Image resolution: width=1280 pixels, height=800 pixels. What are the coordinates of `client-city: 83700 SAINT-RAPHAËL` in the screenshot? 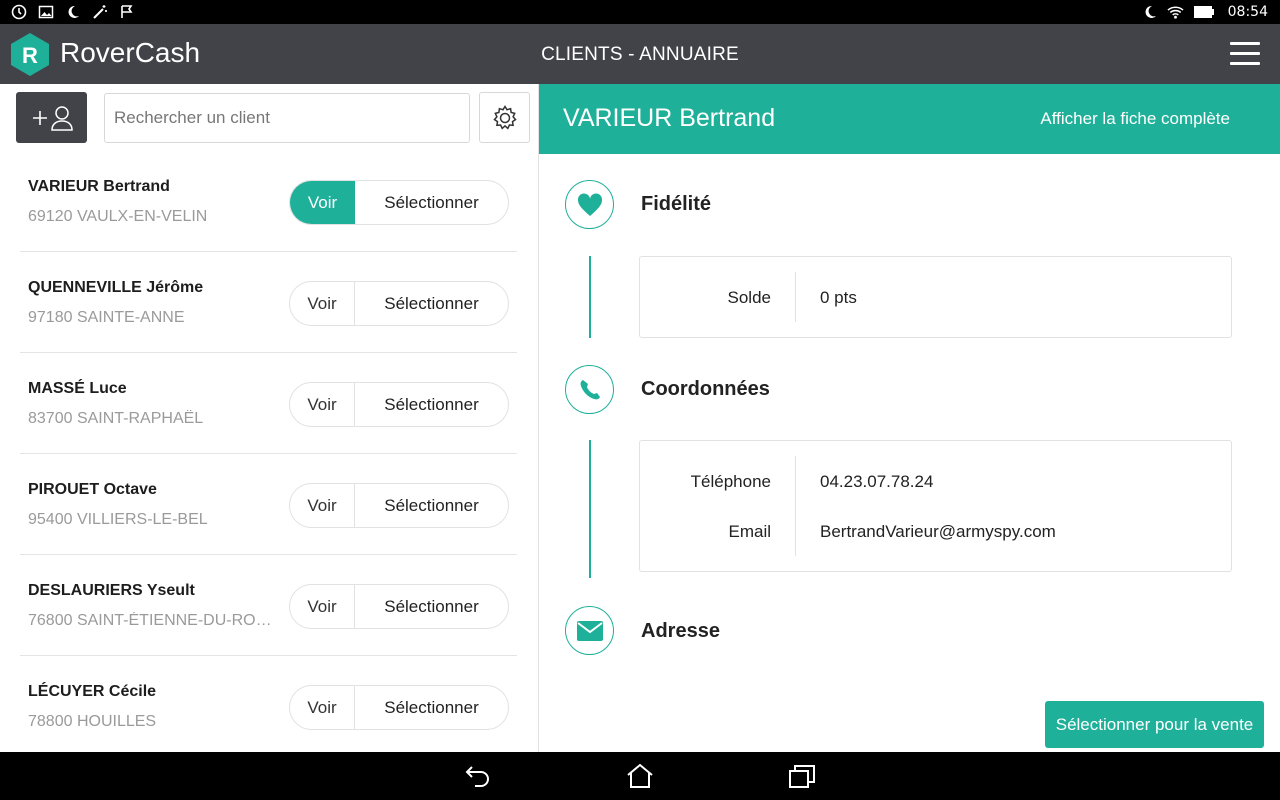 It's located at (116, 418).